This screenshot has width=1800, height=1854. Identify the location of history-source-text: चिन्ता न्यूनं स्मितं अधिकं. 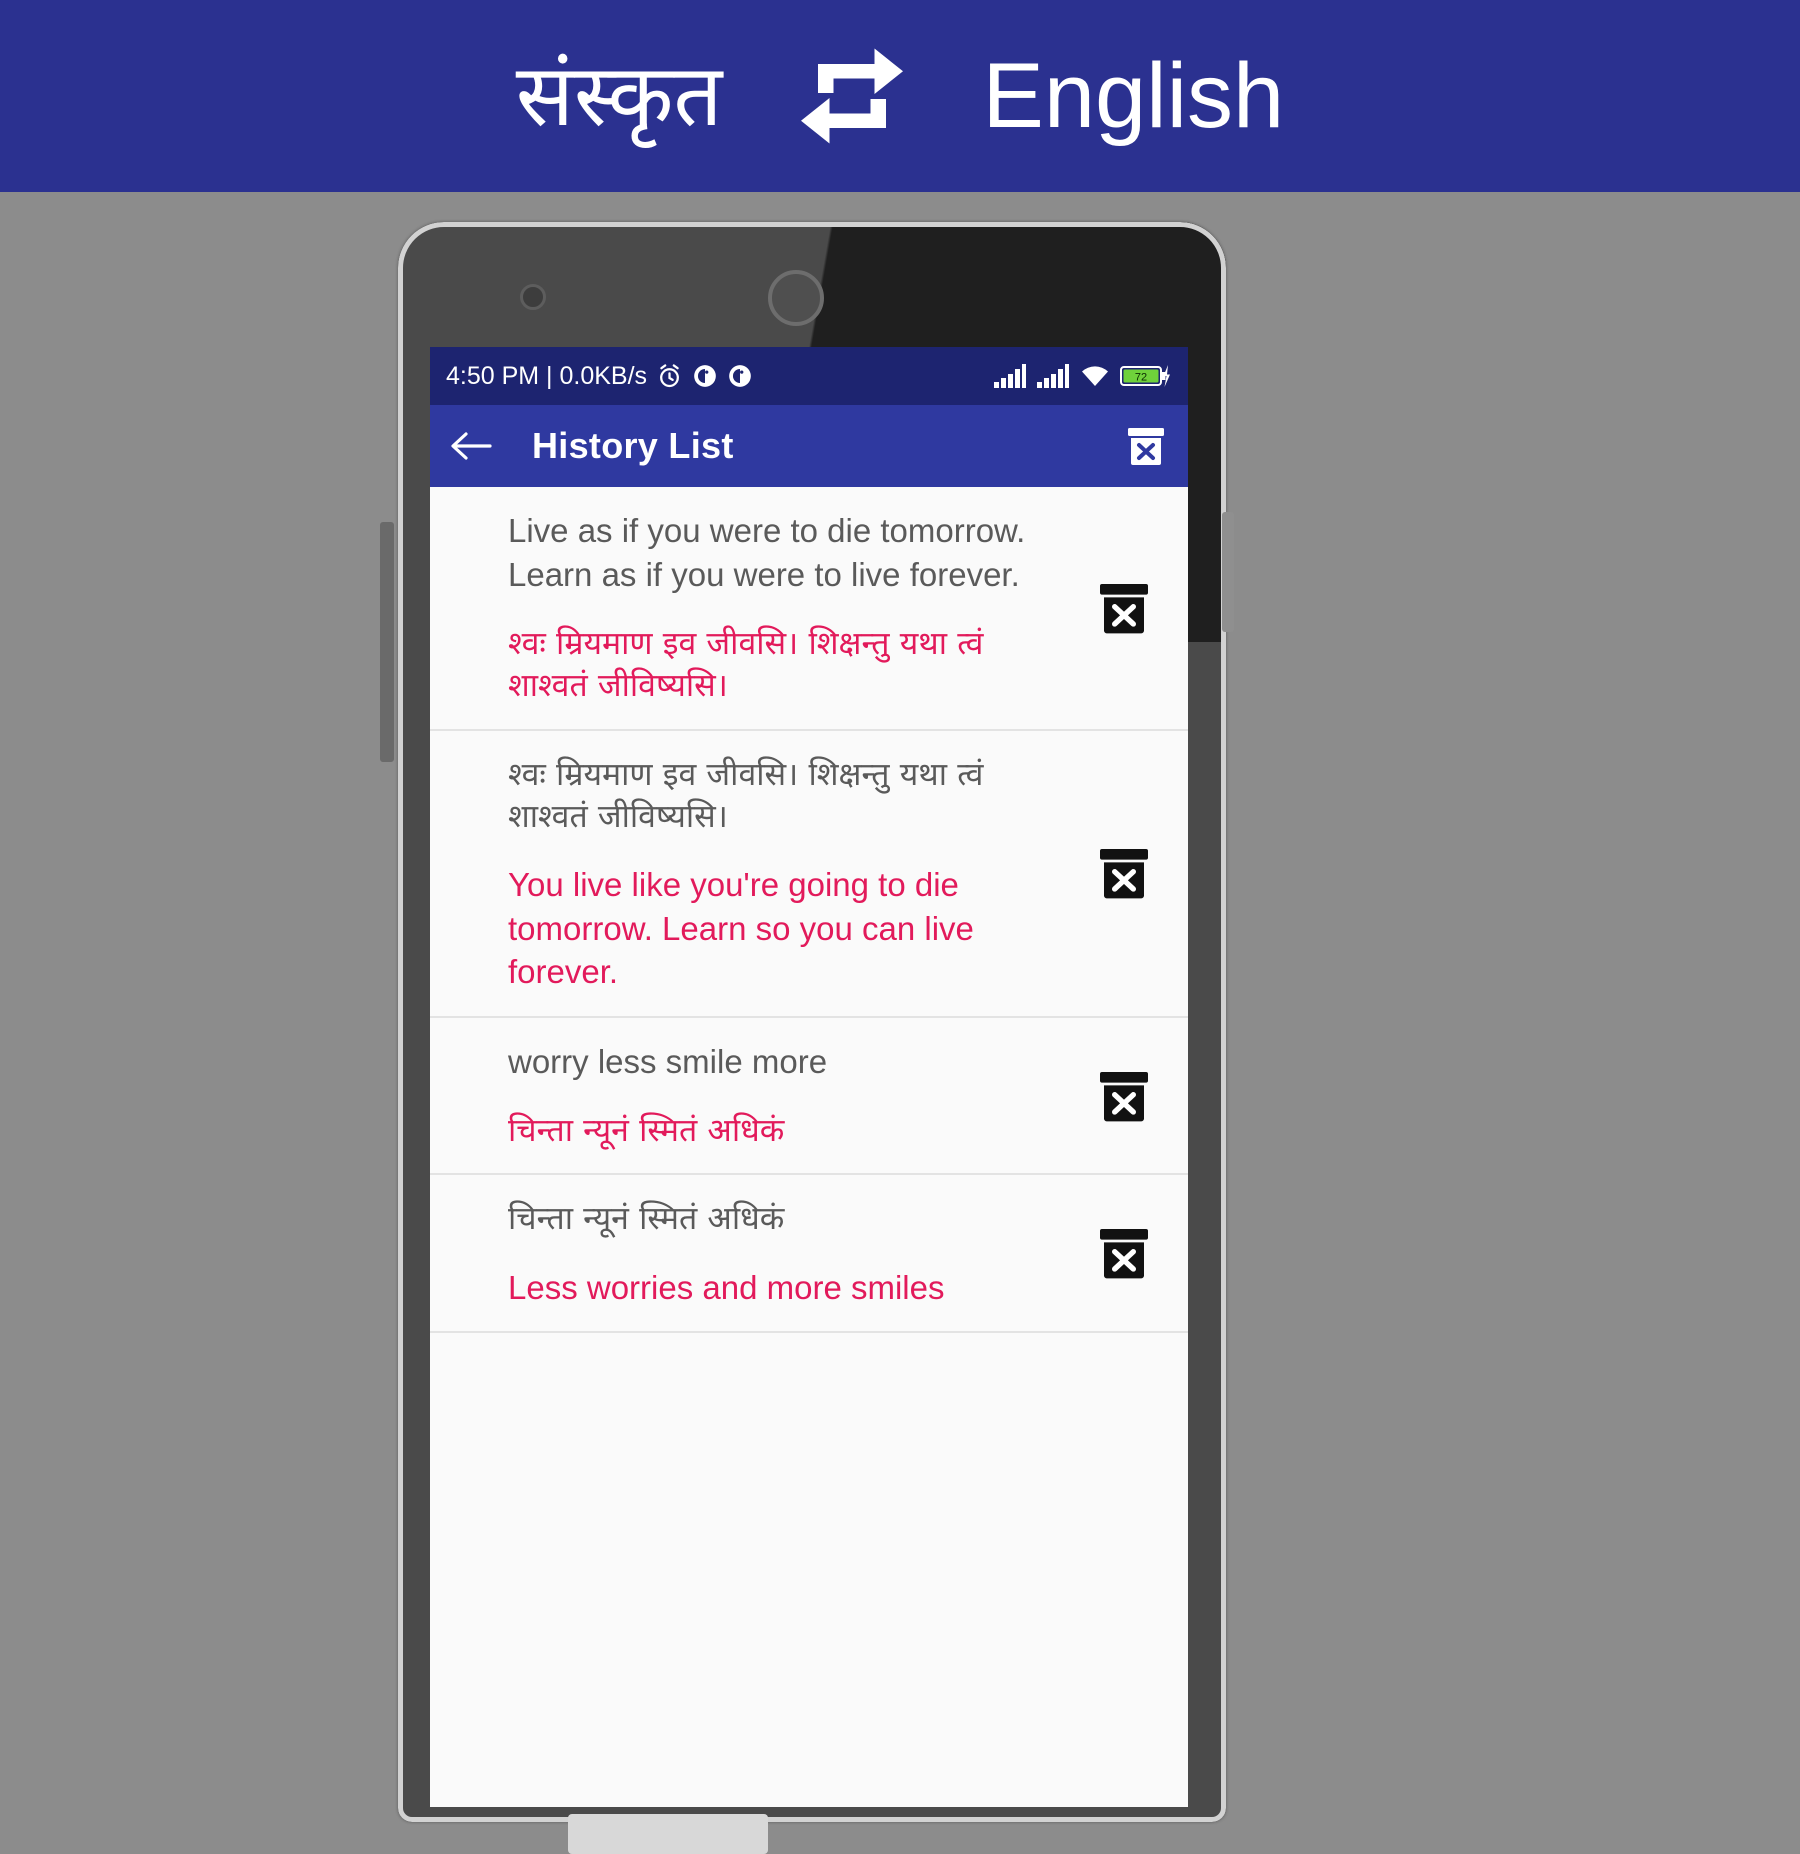
(646, 1218).